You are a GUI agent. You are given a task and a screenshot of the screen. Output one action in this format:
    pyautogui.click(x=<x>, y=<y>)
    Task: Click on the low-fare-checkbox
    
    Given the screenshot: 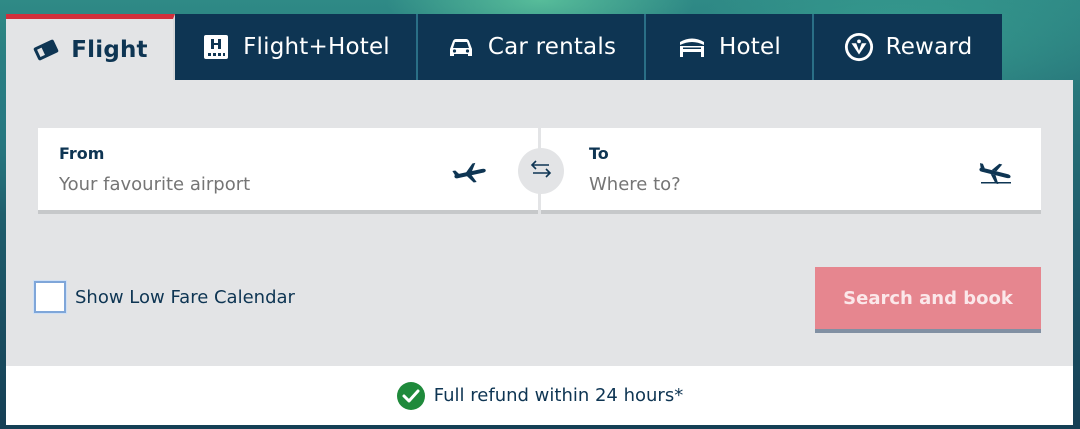 What is the action you would take?
    pyautogui.click(x=50, y=297)
    